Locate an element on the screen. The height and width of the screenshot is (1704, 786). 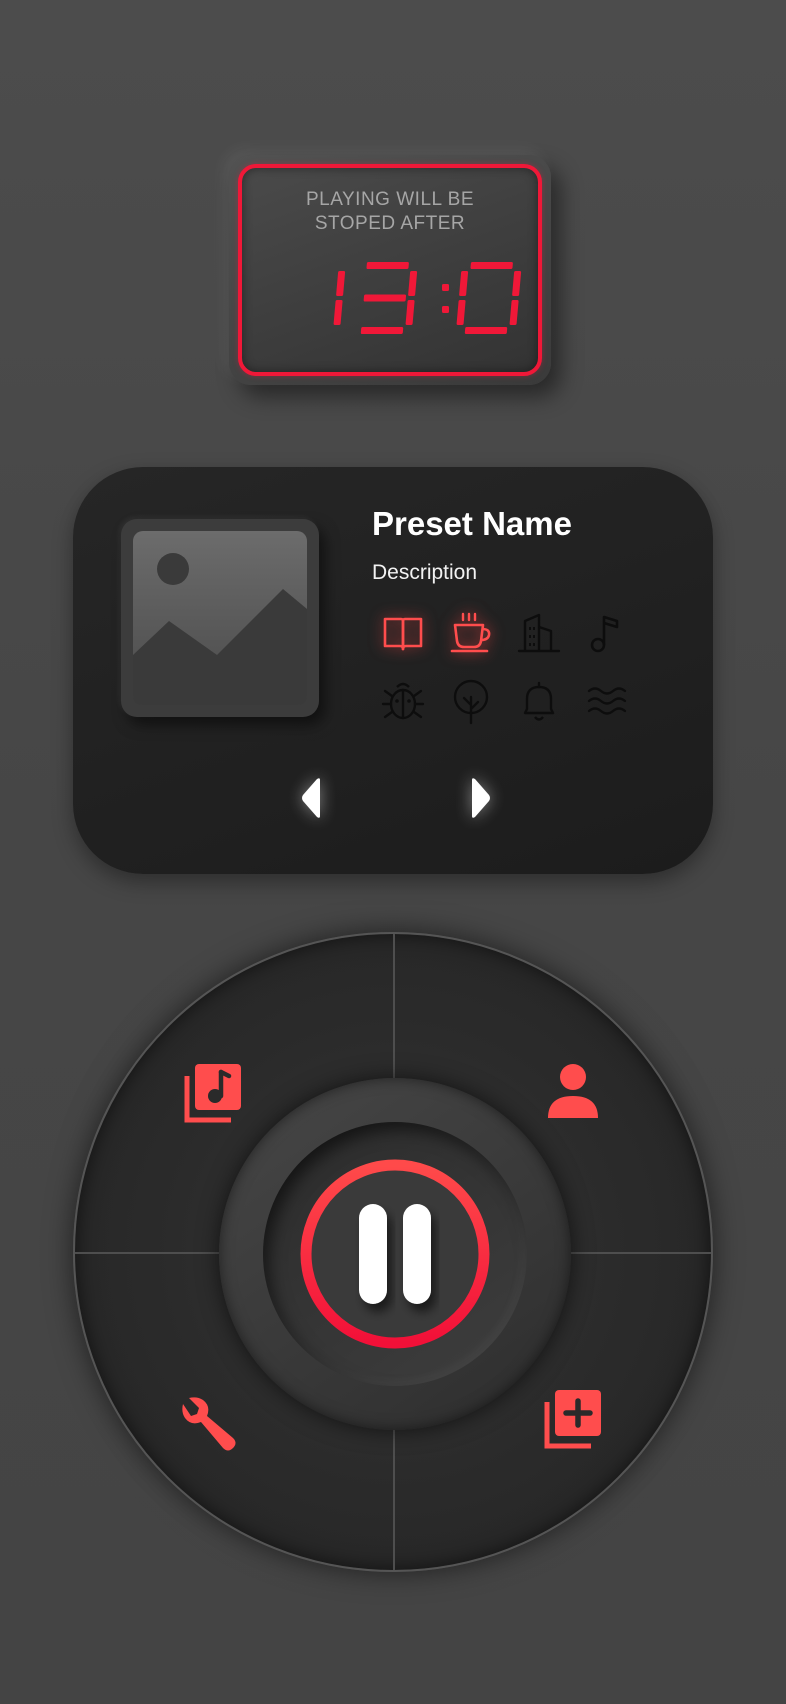
digit-segment-colon-top is located at coordinates (445, 287).